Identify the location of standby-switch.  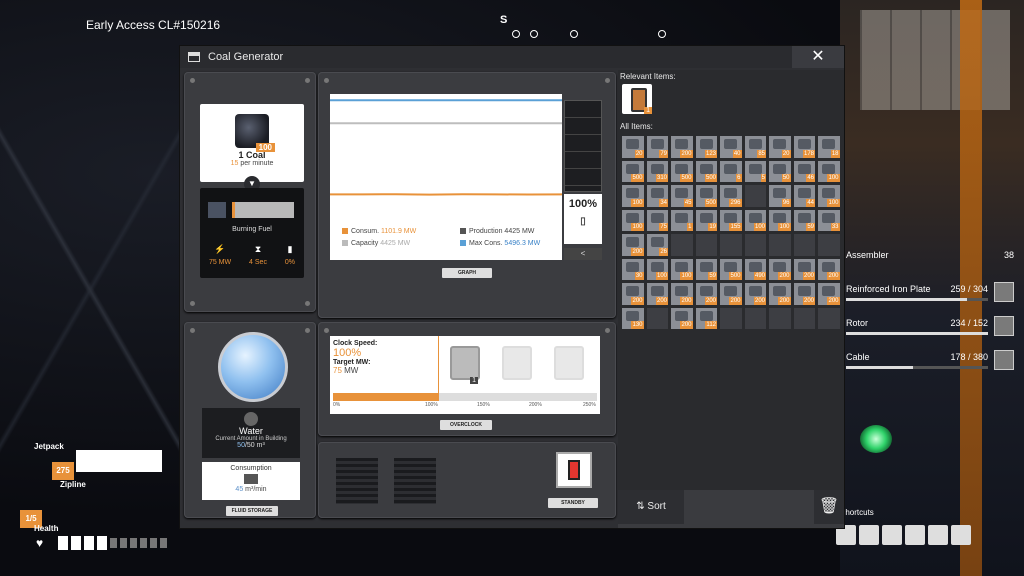
(574, 470).